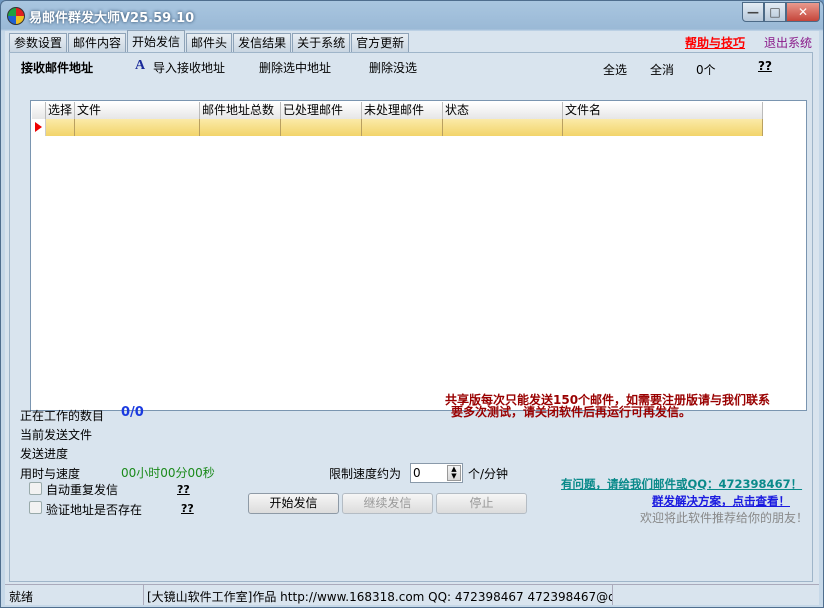  Describe the element at coordinates (97, 42) in the screenshot. I see `tab-mail-content: 邮件内容` at that location.